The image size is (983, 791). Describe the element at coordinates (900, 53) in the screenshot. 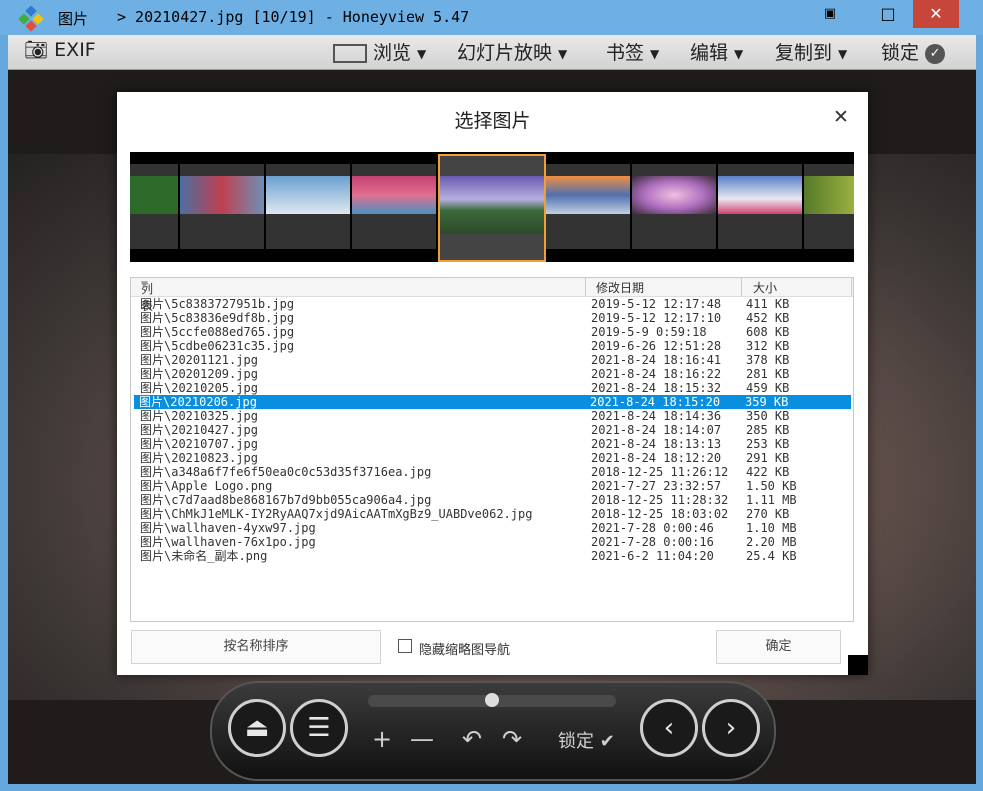

I see `menu-lock-label: 锁定` at that location.